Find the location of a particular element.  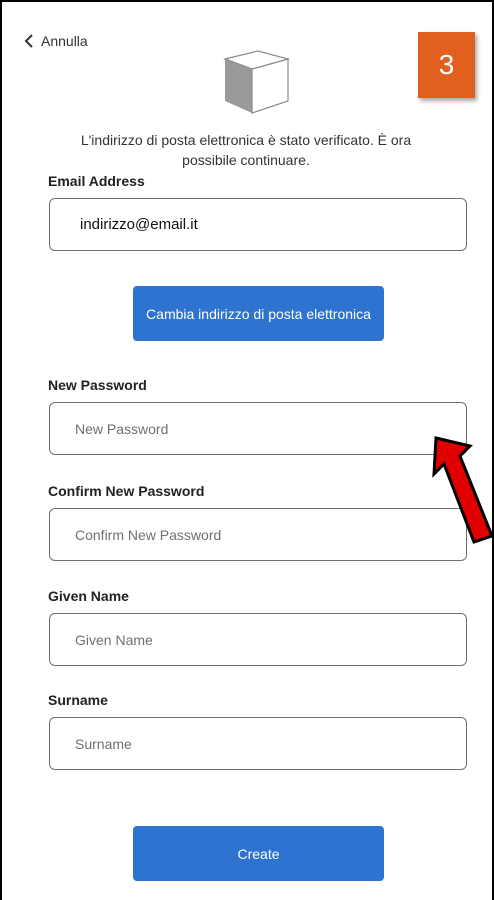

confirm-password-label: Confirm New Password is located at coordinates (126, 491).